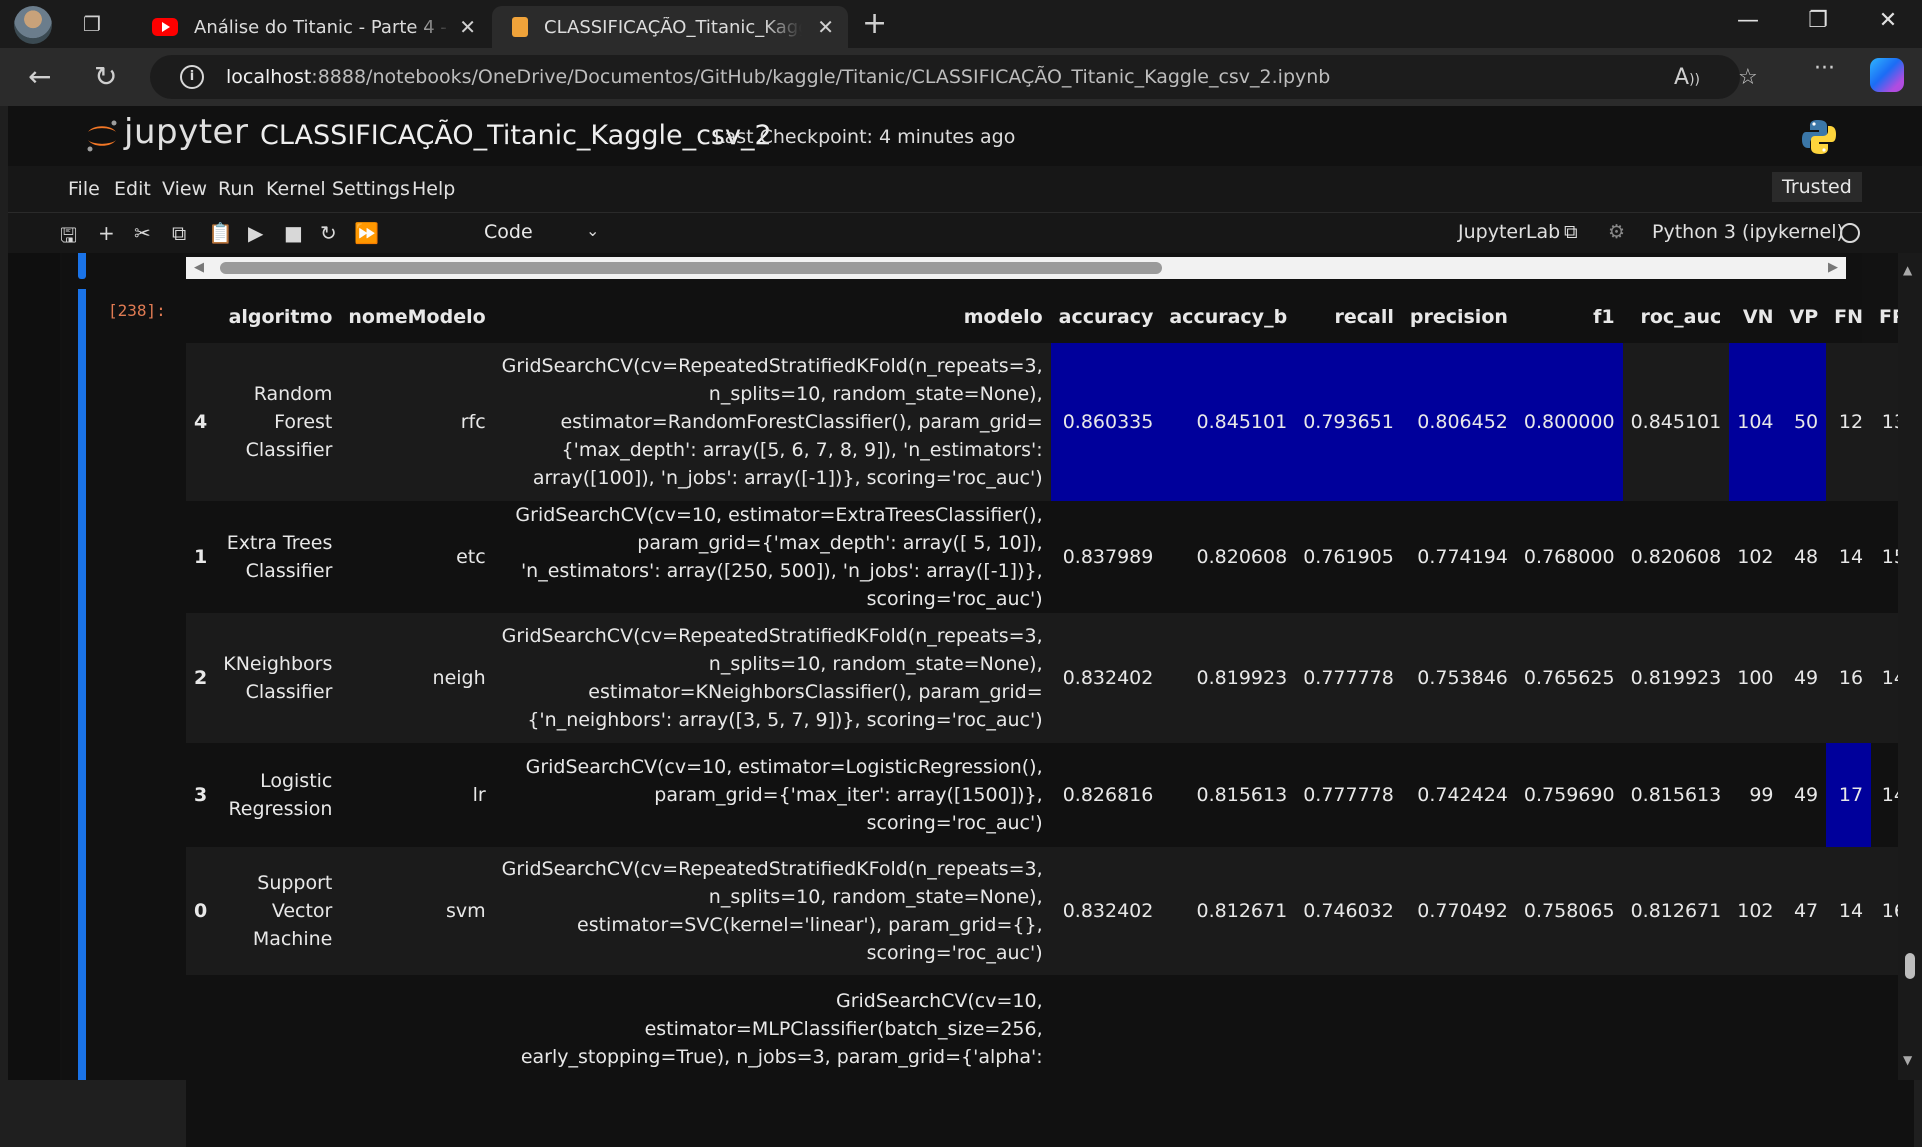  Describe the element at coordinates (280, 317) in the screenshot. I see `col-algoritmo: algoritmo` at that location.